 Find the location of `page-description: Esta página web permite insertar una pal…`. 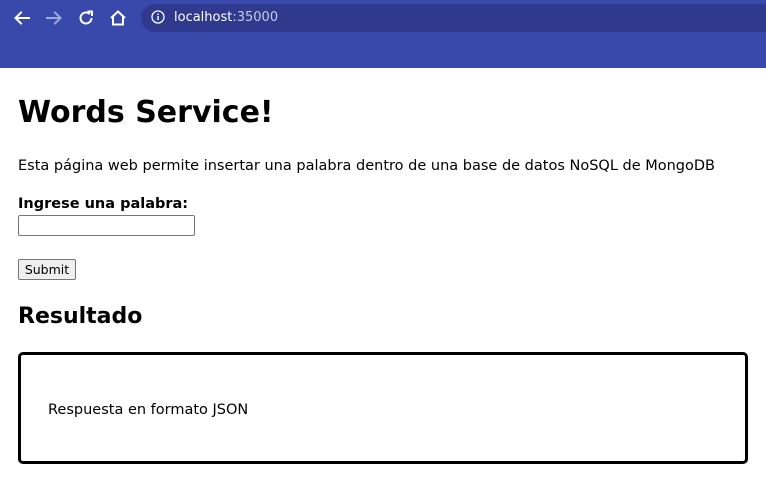

page-description: Esta página web permite insertar una pal… is located at coordinates (366, 166).